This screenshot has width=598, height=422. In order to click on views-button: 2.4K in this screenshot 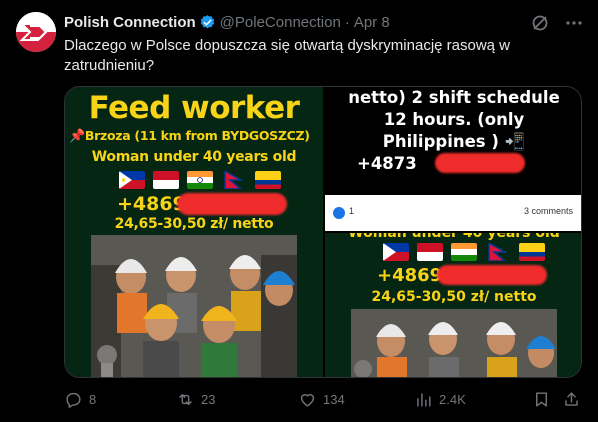, I will do `click(440, 399)`.